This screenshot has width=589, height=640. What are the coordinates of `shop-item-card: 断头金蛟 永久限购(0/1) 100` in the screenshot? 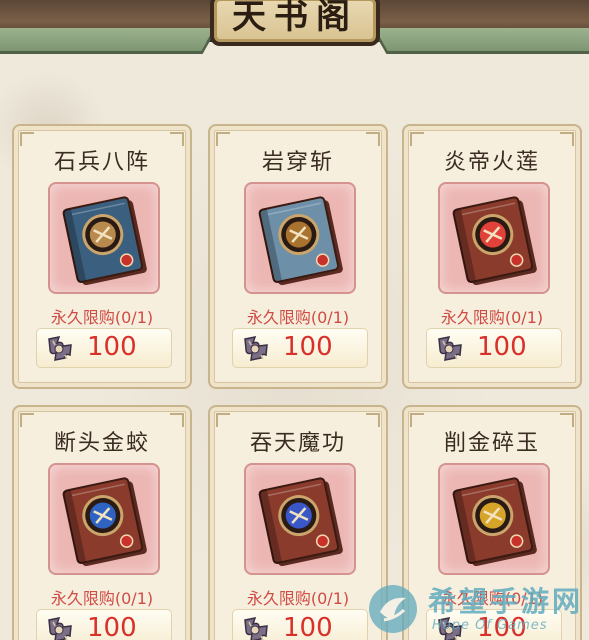 It's located at (102, 522).